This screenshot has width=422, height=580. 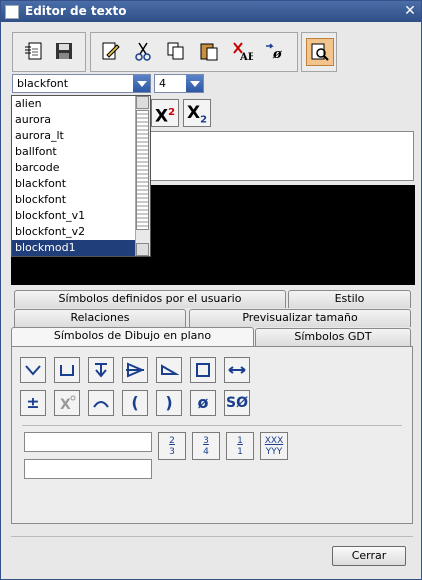 I want to click on square-icon, so click(x=203, y=370).